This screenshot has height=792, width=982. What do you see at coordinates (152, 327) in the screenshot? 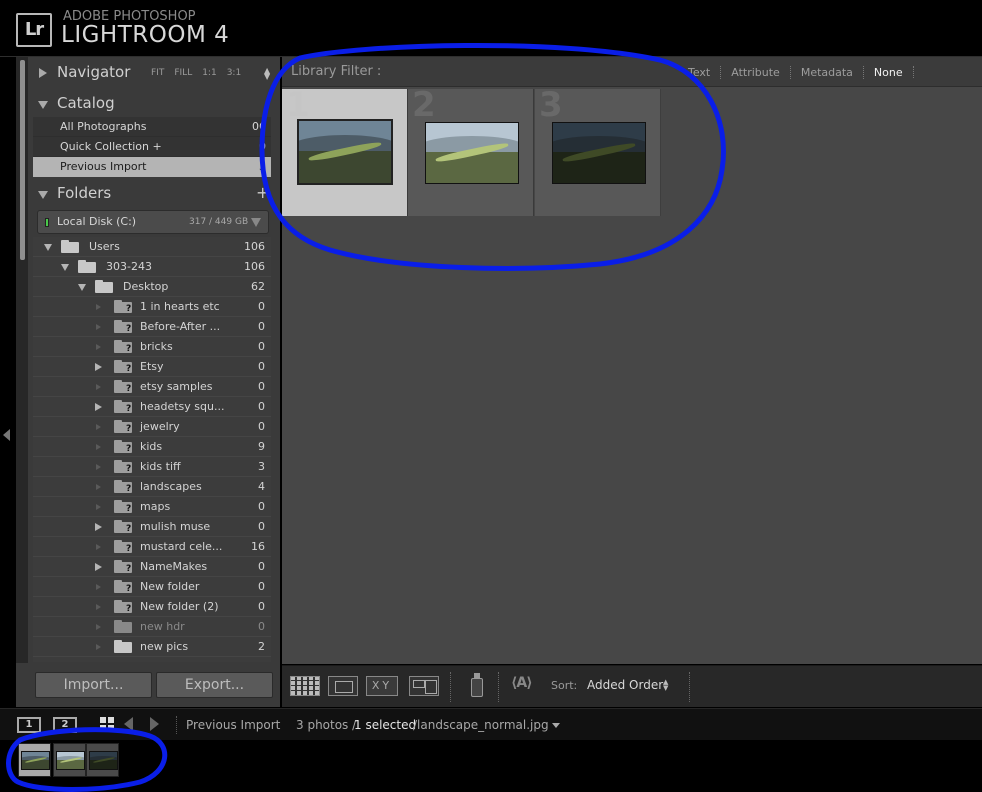
I see `folder-row: ? Before-After ... 0` at bounding box center [152, 327].